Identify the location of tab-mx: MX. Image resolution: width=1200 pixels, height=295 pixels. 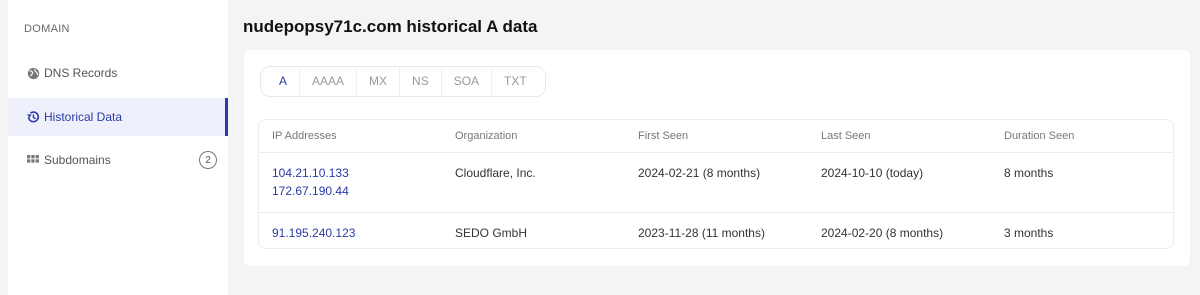
(379, 81).